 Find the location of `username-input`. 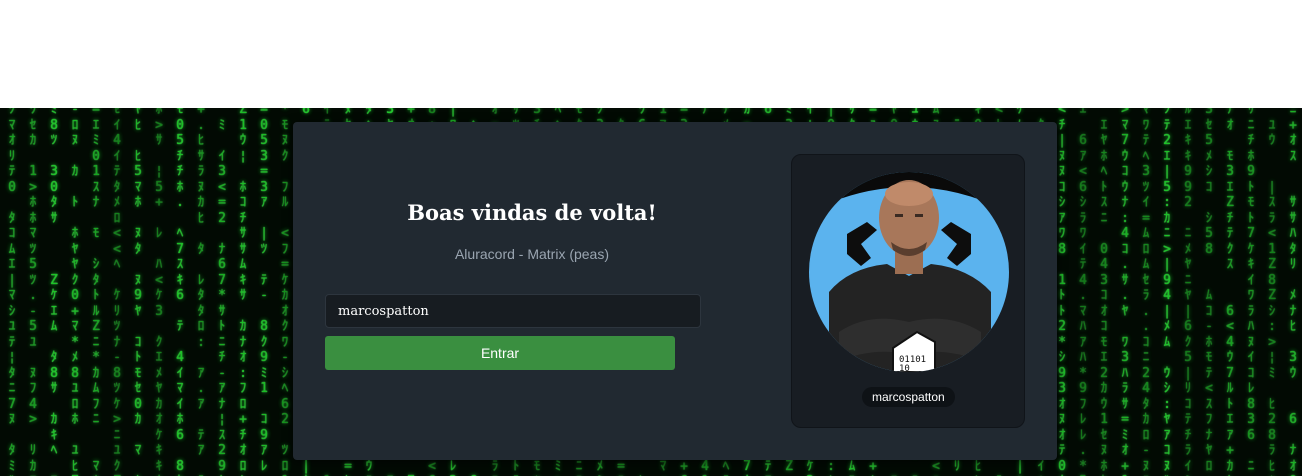

username-input is located at coordinates (513, 311).